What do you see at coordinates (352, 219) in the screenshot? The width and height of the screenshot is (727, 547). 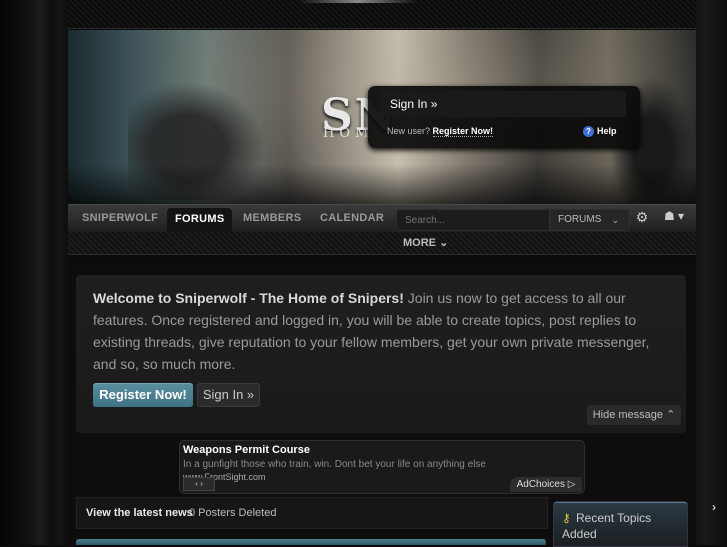 I see `nav-item-calendar: CALENDAR` at bounding box center [352, 219].